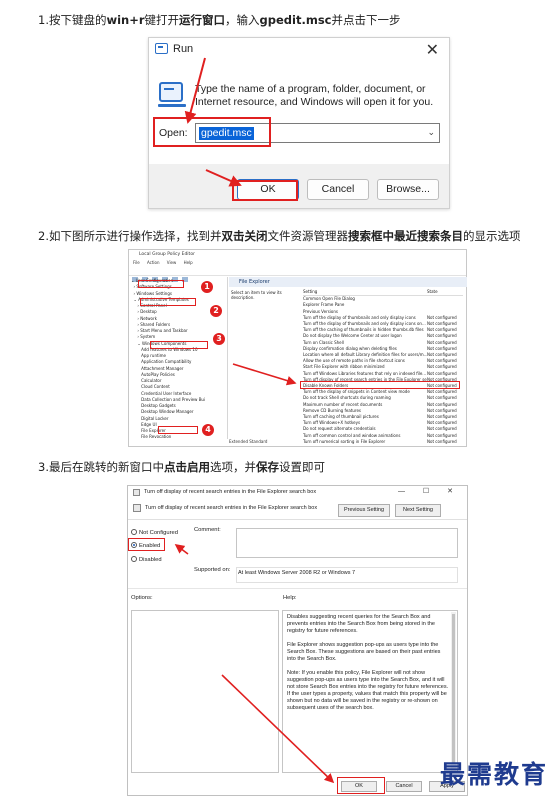 The height and width of the screenshot is (800, 558). I want to click on badge-step-2: 2, so click(216, 311).